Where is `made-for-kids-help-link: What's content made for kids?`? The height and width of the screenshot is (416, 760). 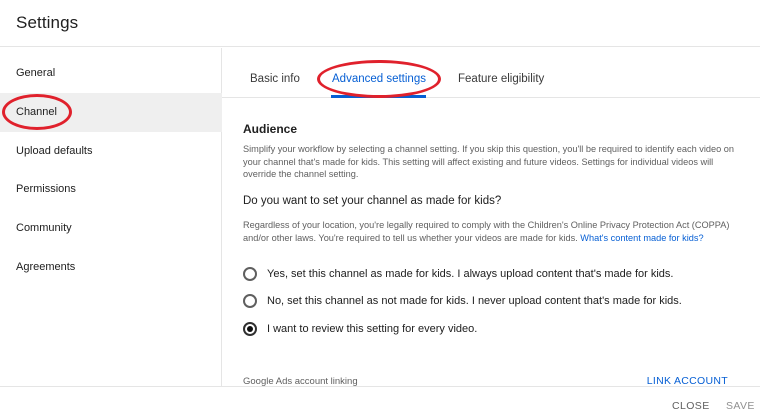
made-for-kids-help-link: What's content made for kids? is located at coordinates (641, 238).